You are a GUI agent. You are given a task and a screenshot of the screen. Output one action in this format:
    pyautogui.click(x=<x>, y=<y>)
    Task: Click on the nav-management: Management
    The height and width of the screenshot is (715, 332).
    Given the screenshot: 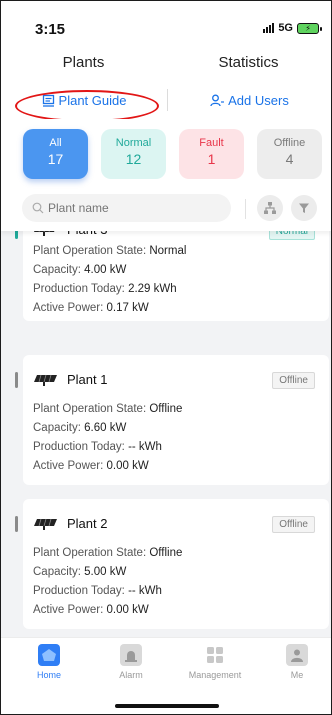 What is the action you would take?
    pyautogui.click(x=215, y=662)
    